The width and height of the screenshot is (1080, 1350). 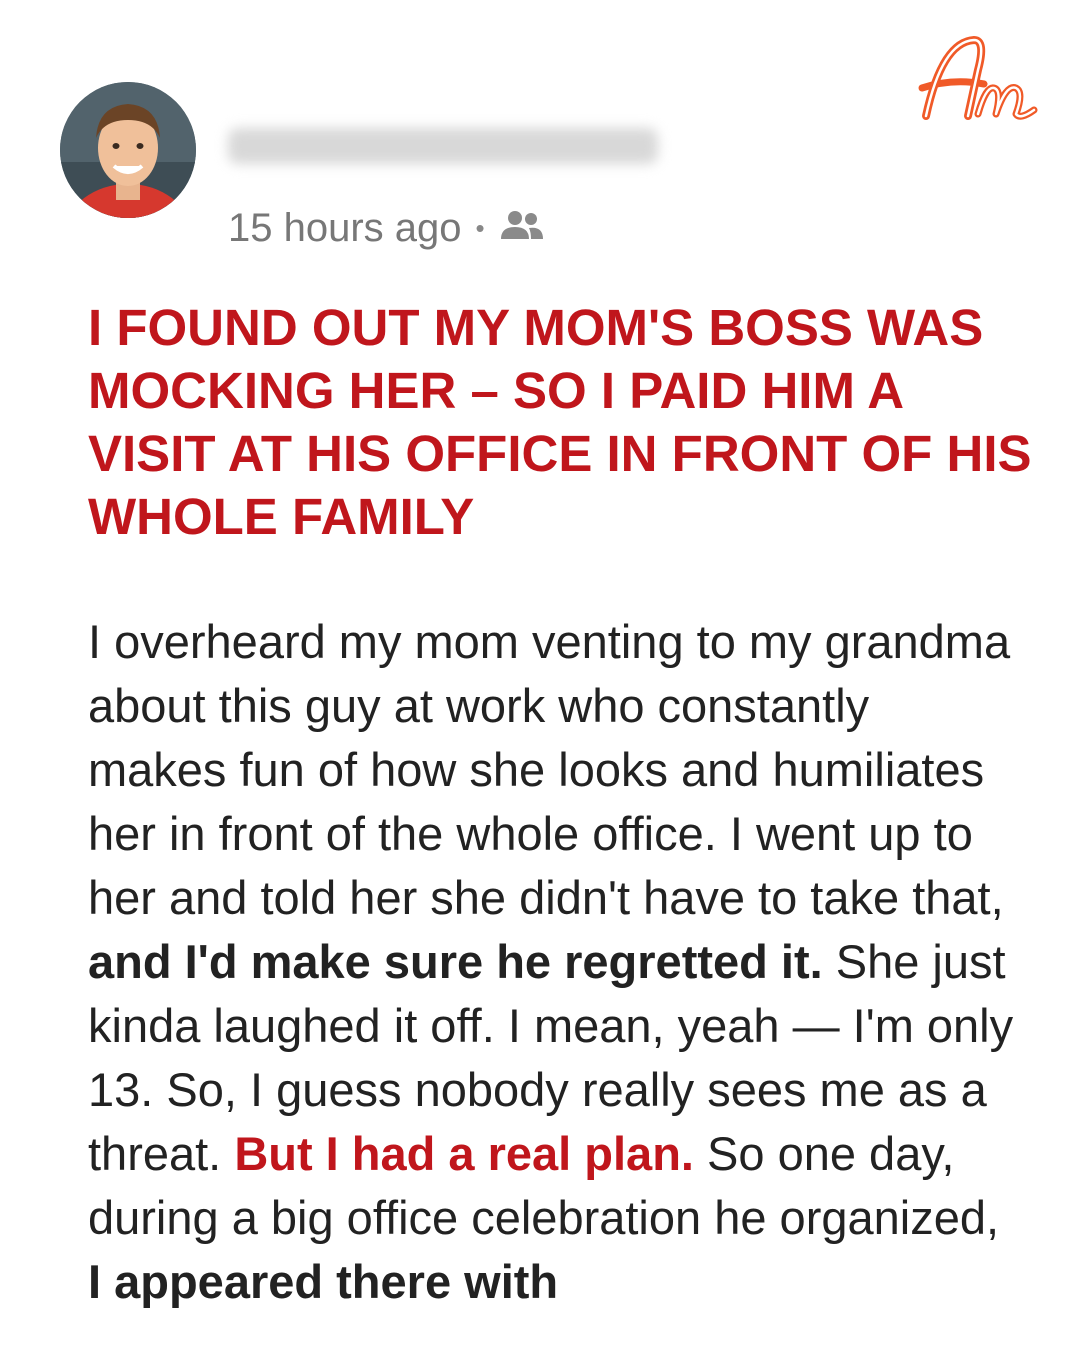 What do you see at coordinates (464, 1153) in the screenshot?
I see `story-highlight-text: But I had a real plan.` at bounding box center [464, 1153].